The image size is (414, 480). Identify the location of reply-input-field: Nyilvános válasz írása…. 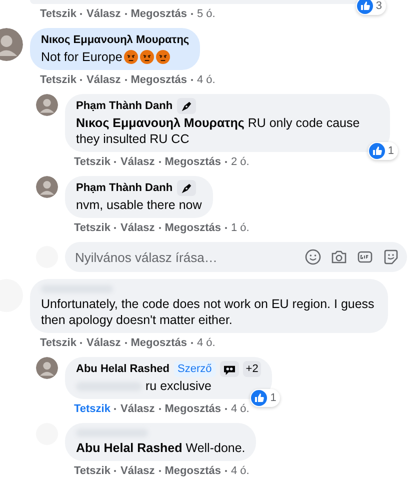
(236, 257).